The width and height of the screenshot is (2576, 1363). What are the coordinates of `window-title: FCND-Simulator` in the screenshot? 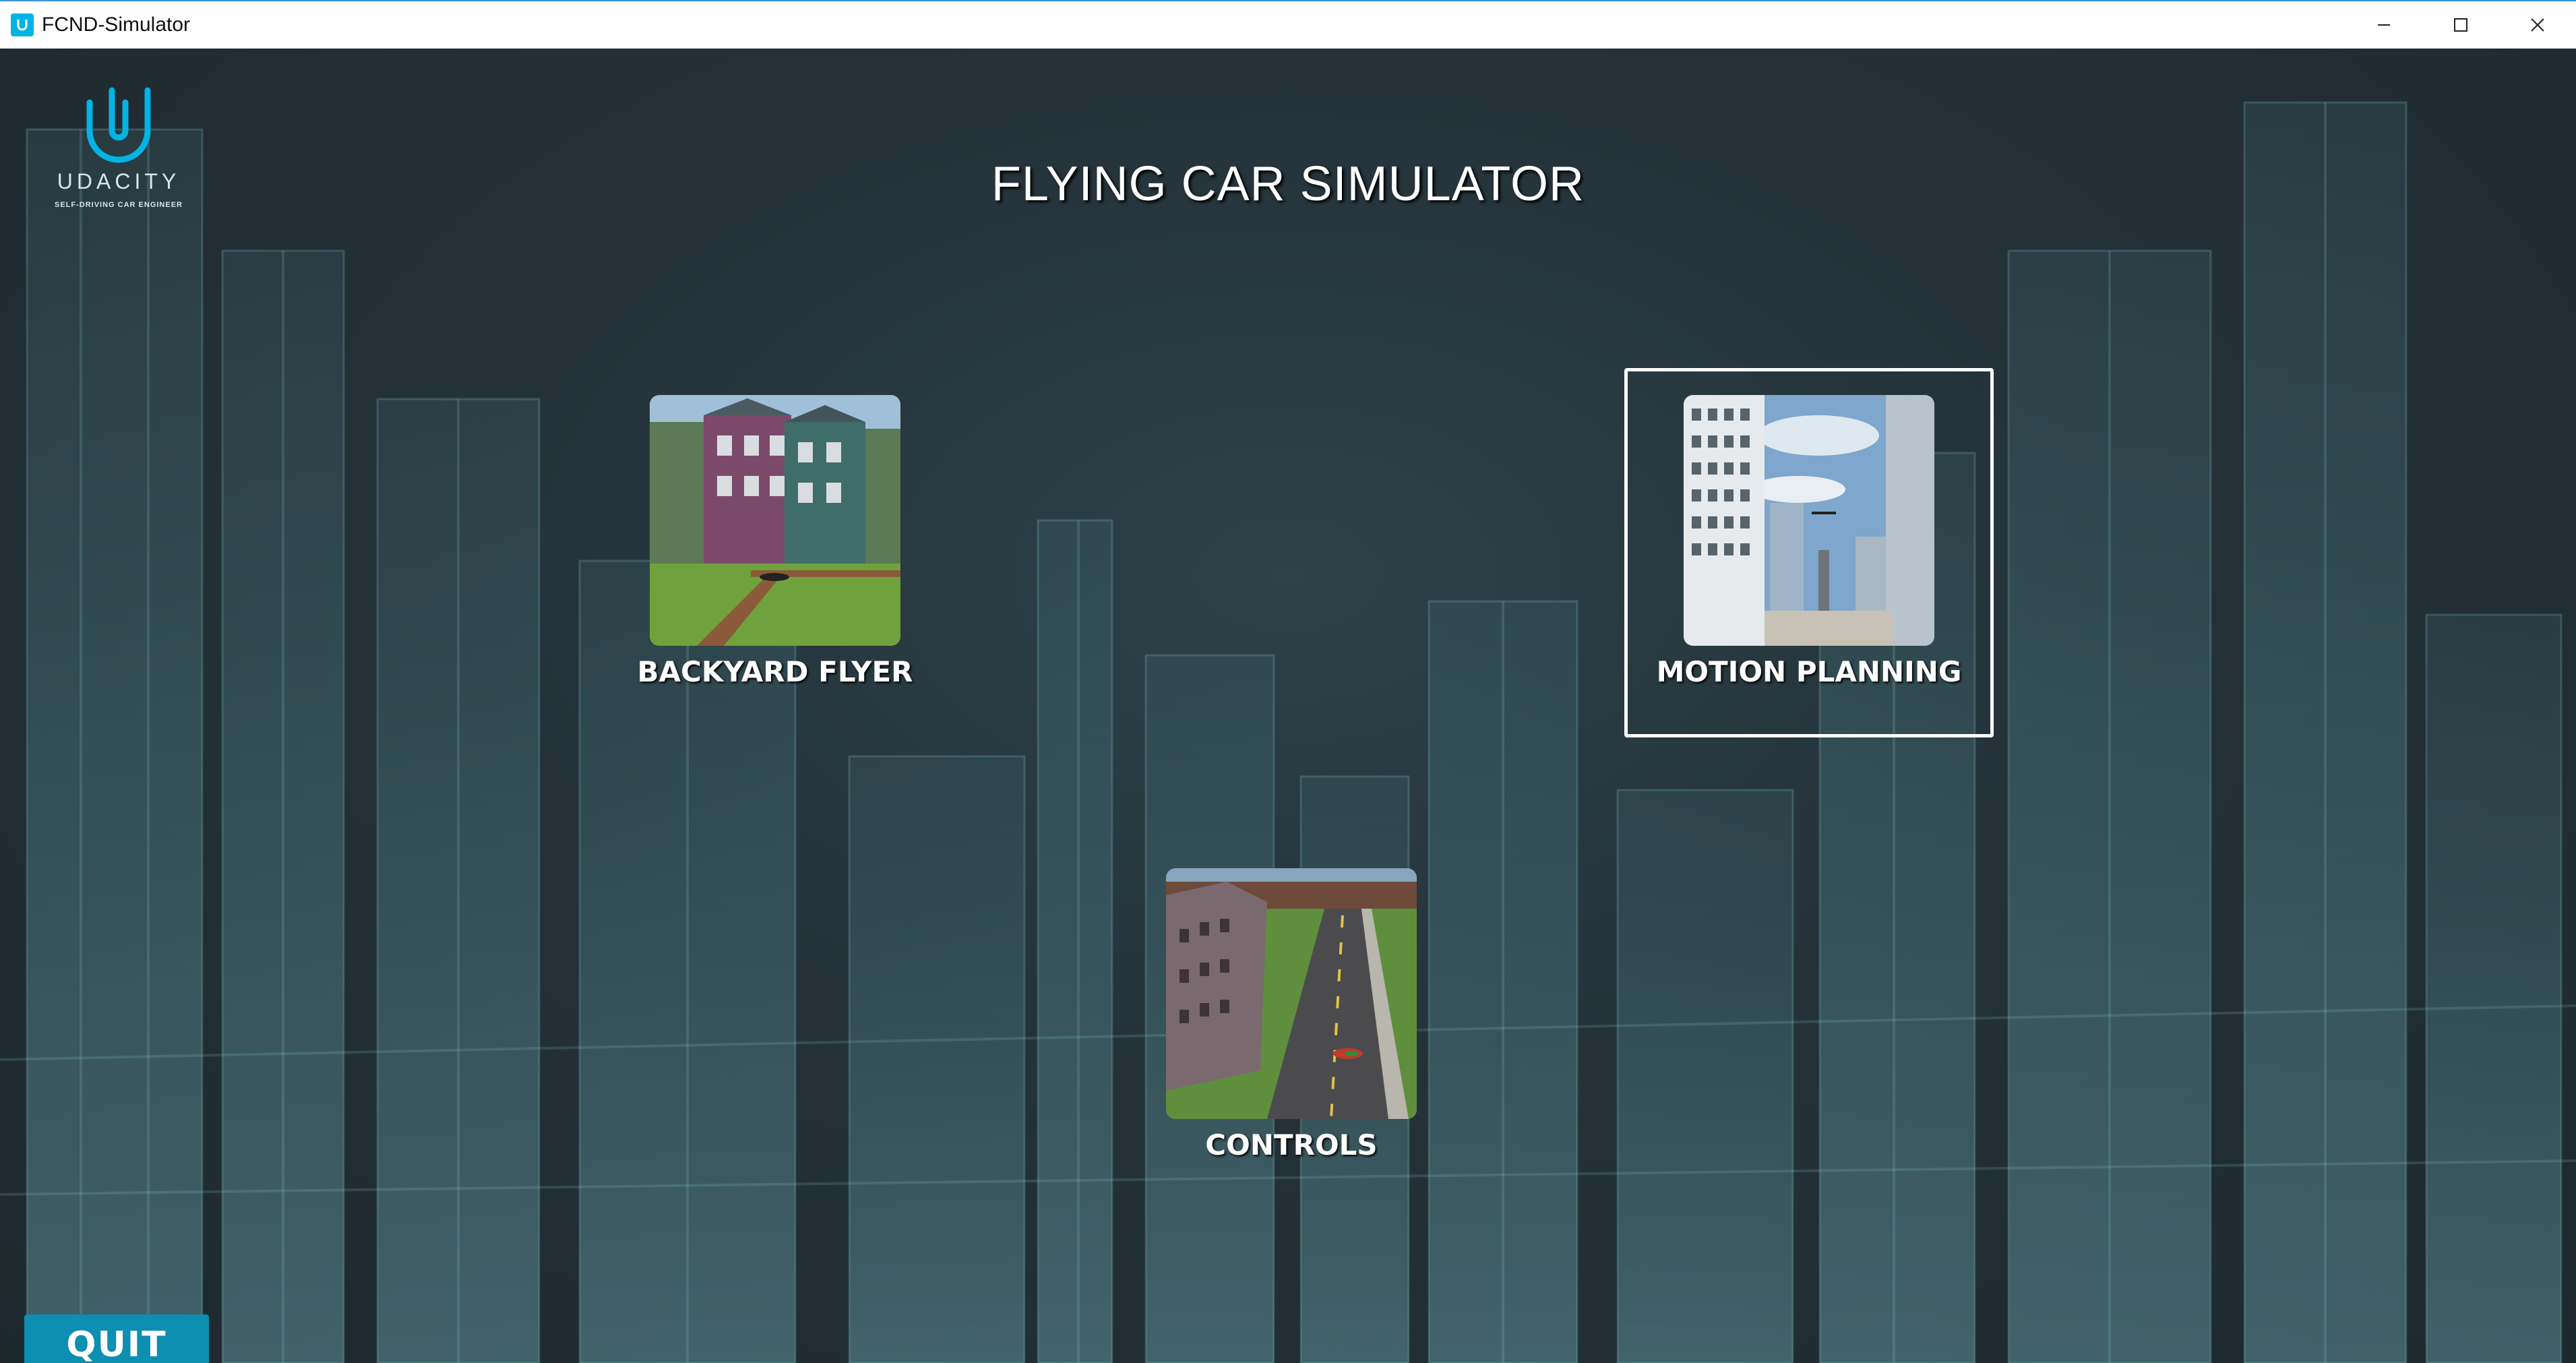 It's located at (117, 24).